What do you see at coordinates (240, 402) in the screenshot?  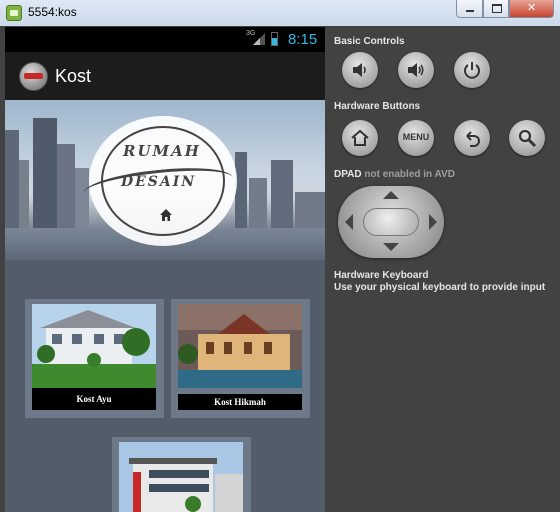 I see `listing-label: Kost Hikmah` at bounding box center [240, 402].